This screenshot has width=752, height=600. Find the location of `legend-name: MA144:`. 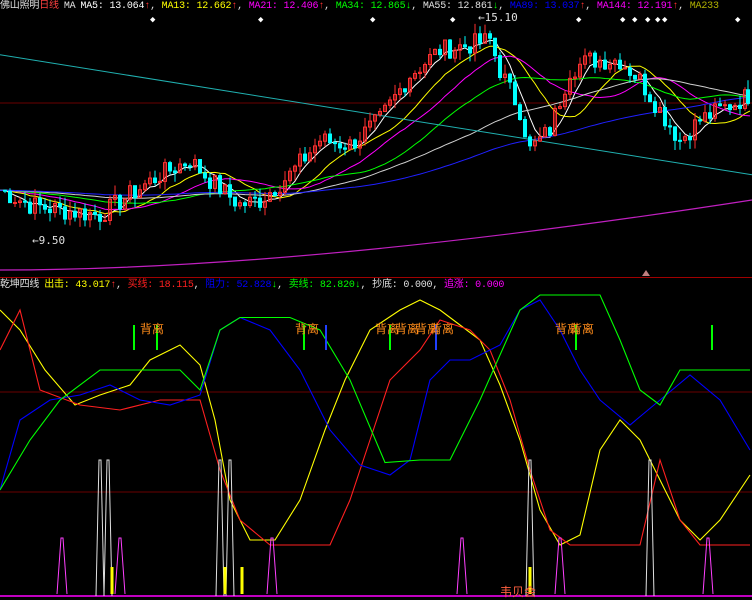

legend-name: MA144: is located at coordinates (617, 6).